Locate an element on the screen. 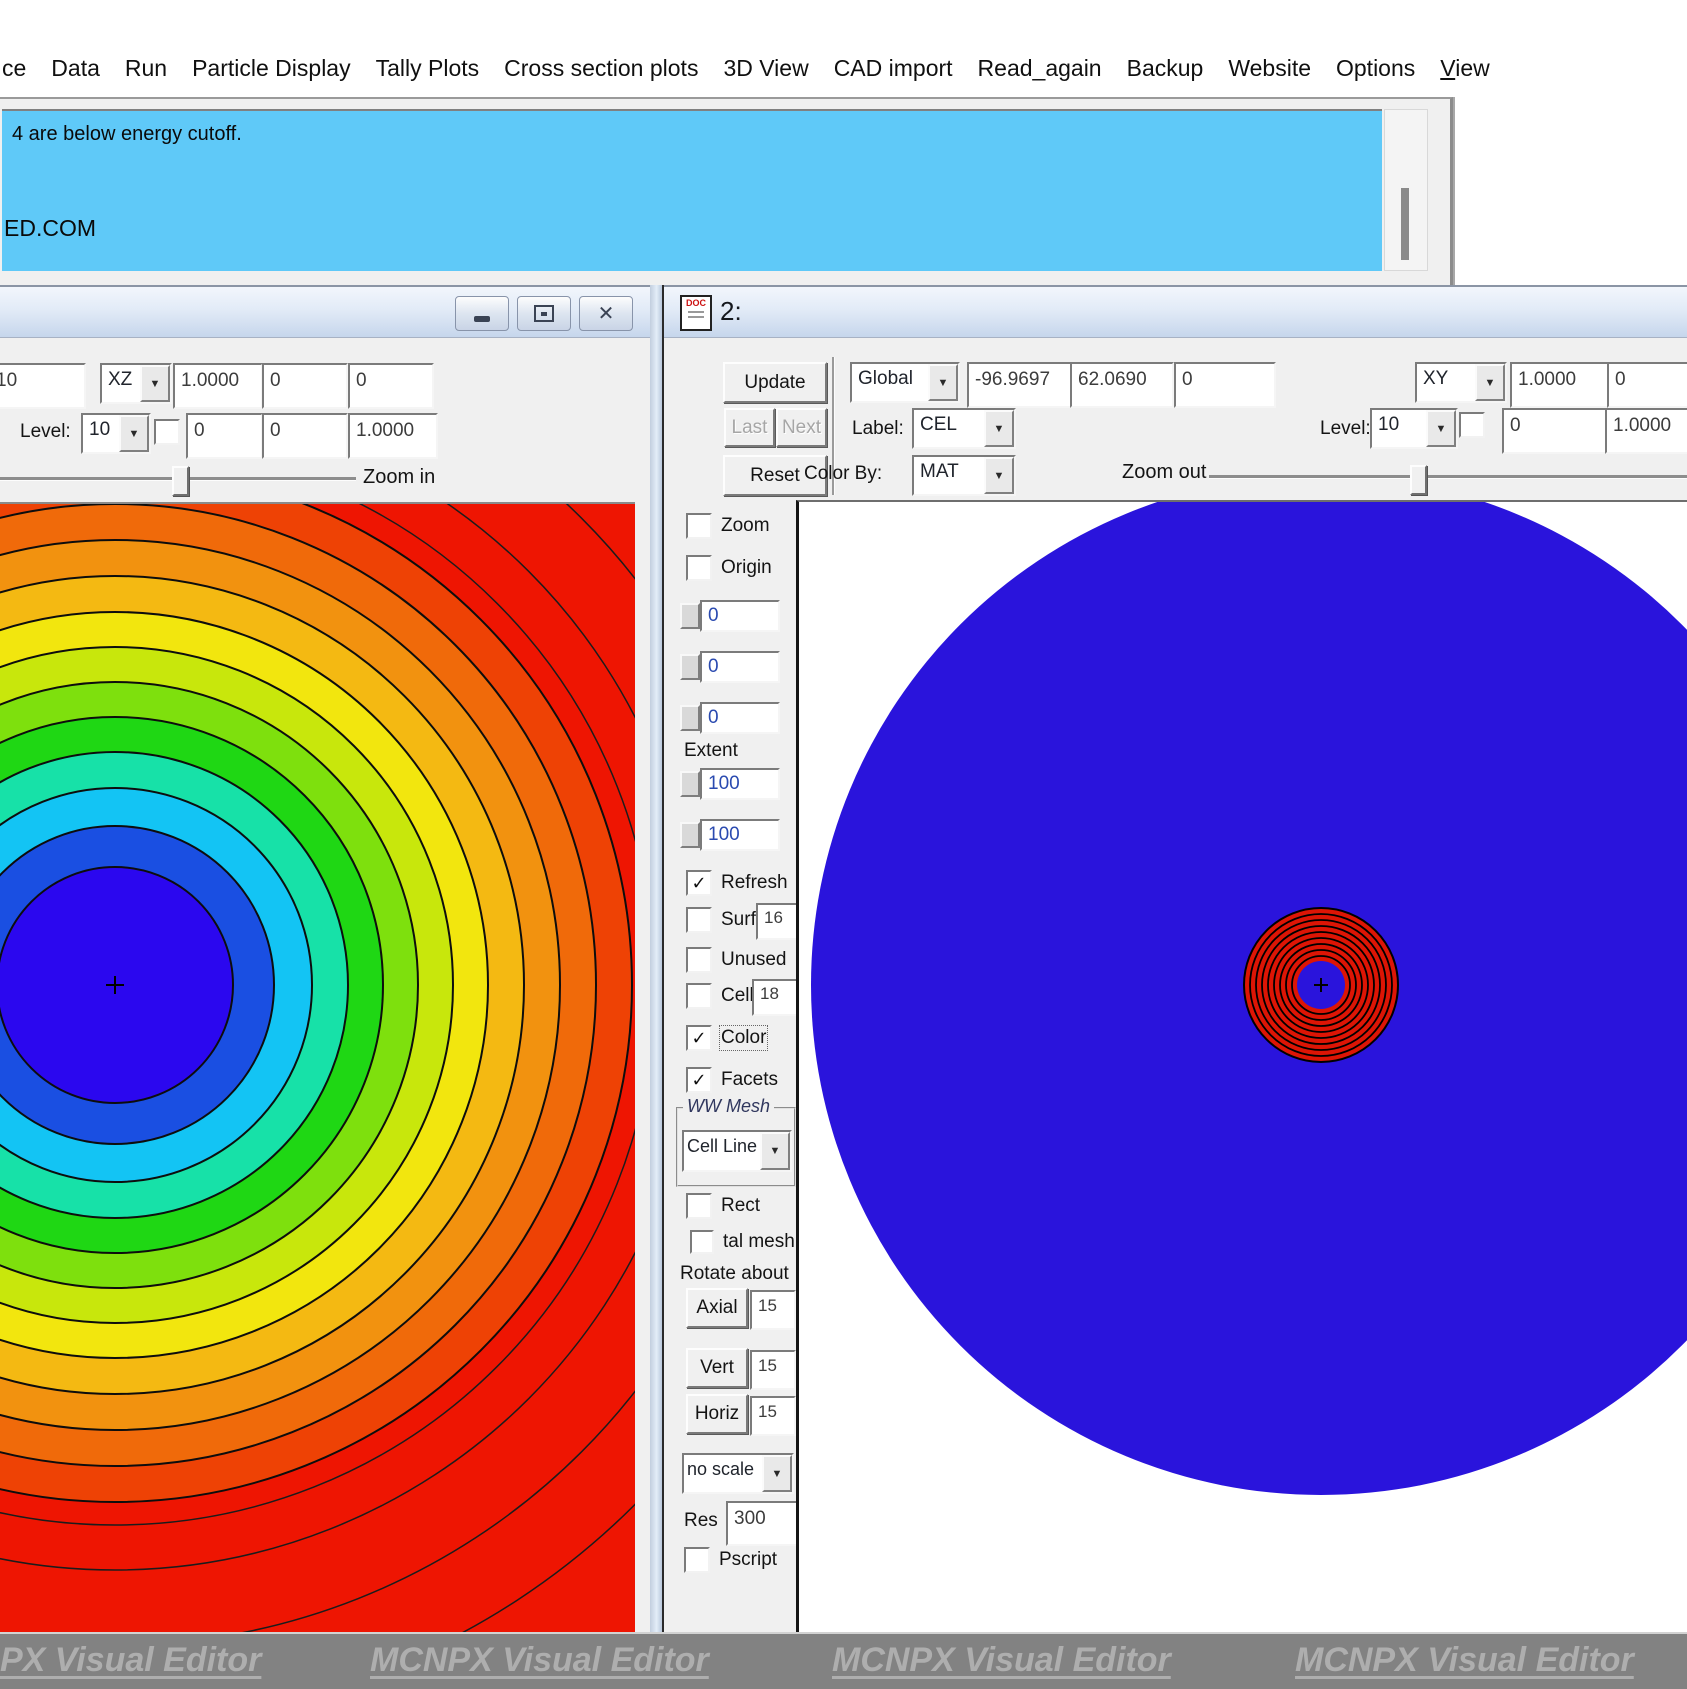  w2-zoom-slider-thumb is located at coordinates (1418, 480).